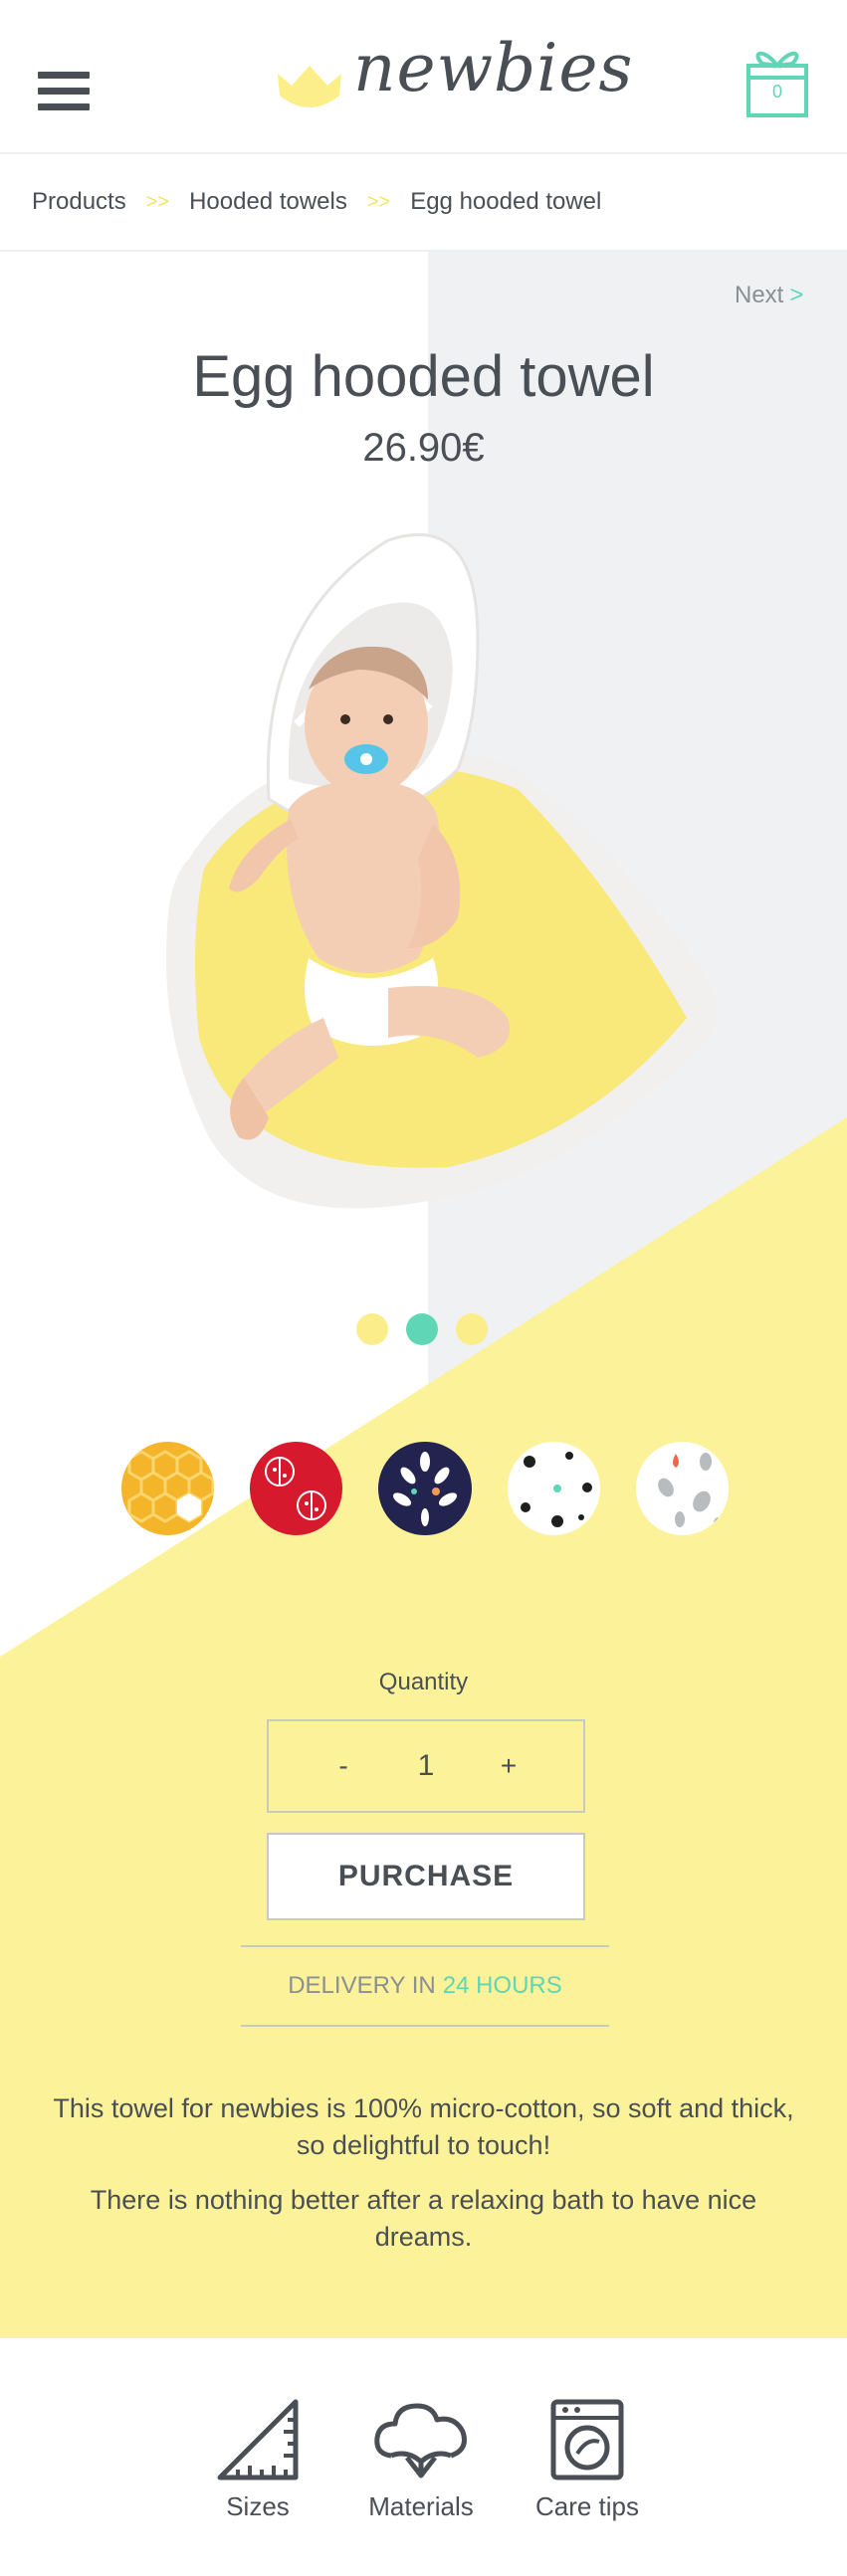  Describe the element at coordinates (505, 202) in the screenshot. I see `breadcrumb-item-current: Egg hooded towel` at that location.